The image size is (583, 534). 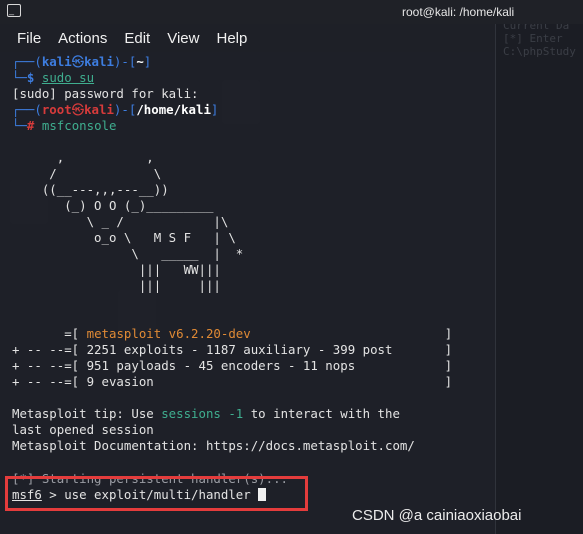 What do you see at coordinates (124, 237) in the screenshot?
I see `ascii-art-line: o_o \ M S F | \` at bounding box center [124, 237].